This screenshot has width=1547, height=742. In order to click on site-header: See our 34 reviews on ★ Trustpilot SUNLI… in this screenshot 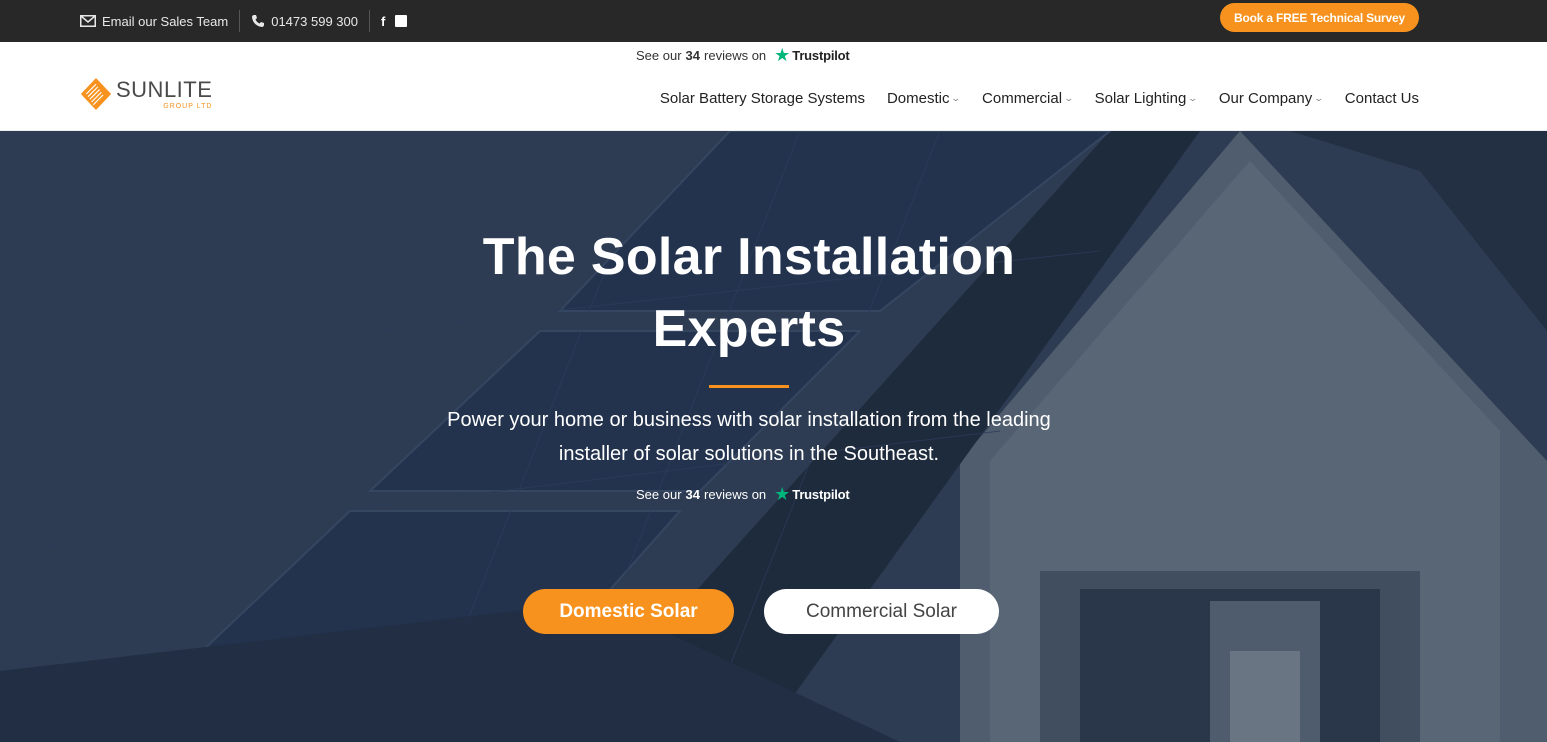, I will do `click(773, 86)`.